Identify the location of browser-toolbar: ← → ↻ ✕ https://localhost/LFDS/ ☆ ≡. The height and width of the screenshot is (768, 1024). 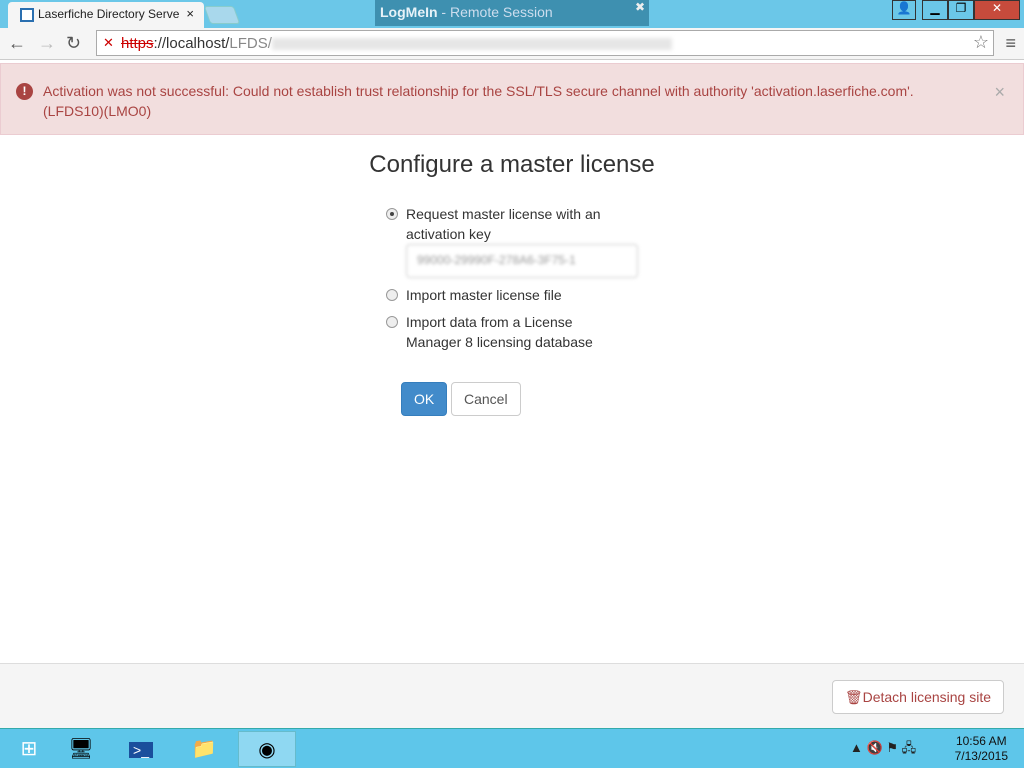
(512, 44).